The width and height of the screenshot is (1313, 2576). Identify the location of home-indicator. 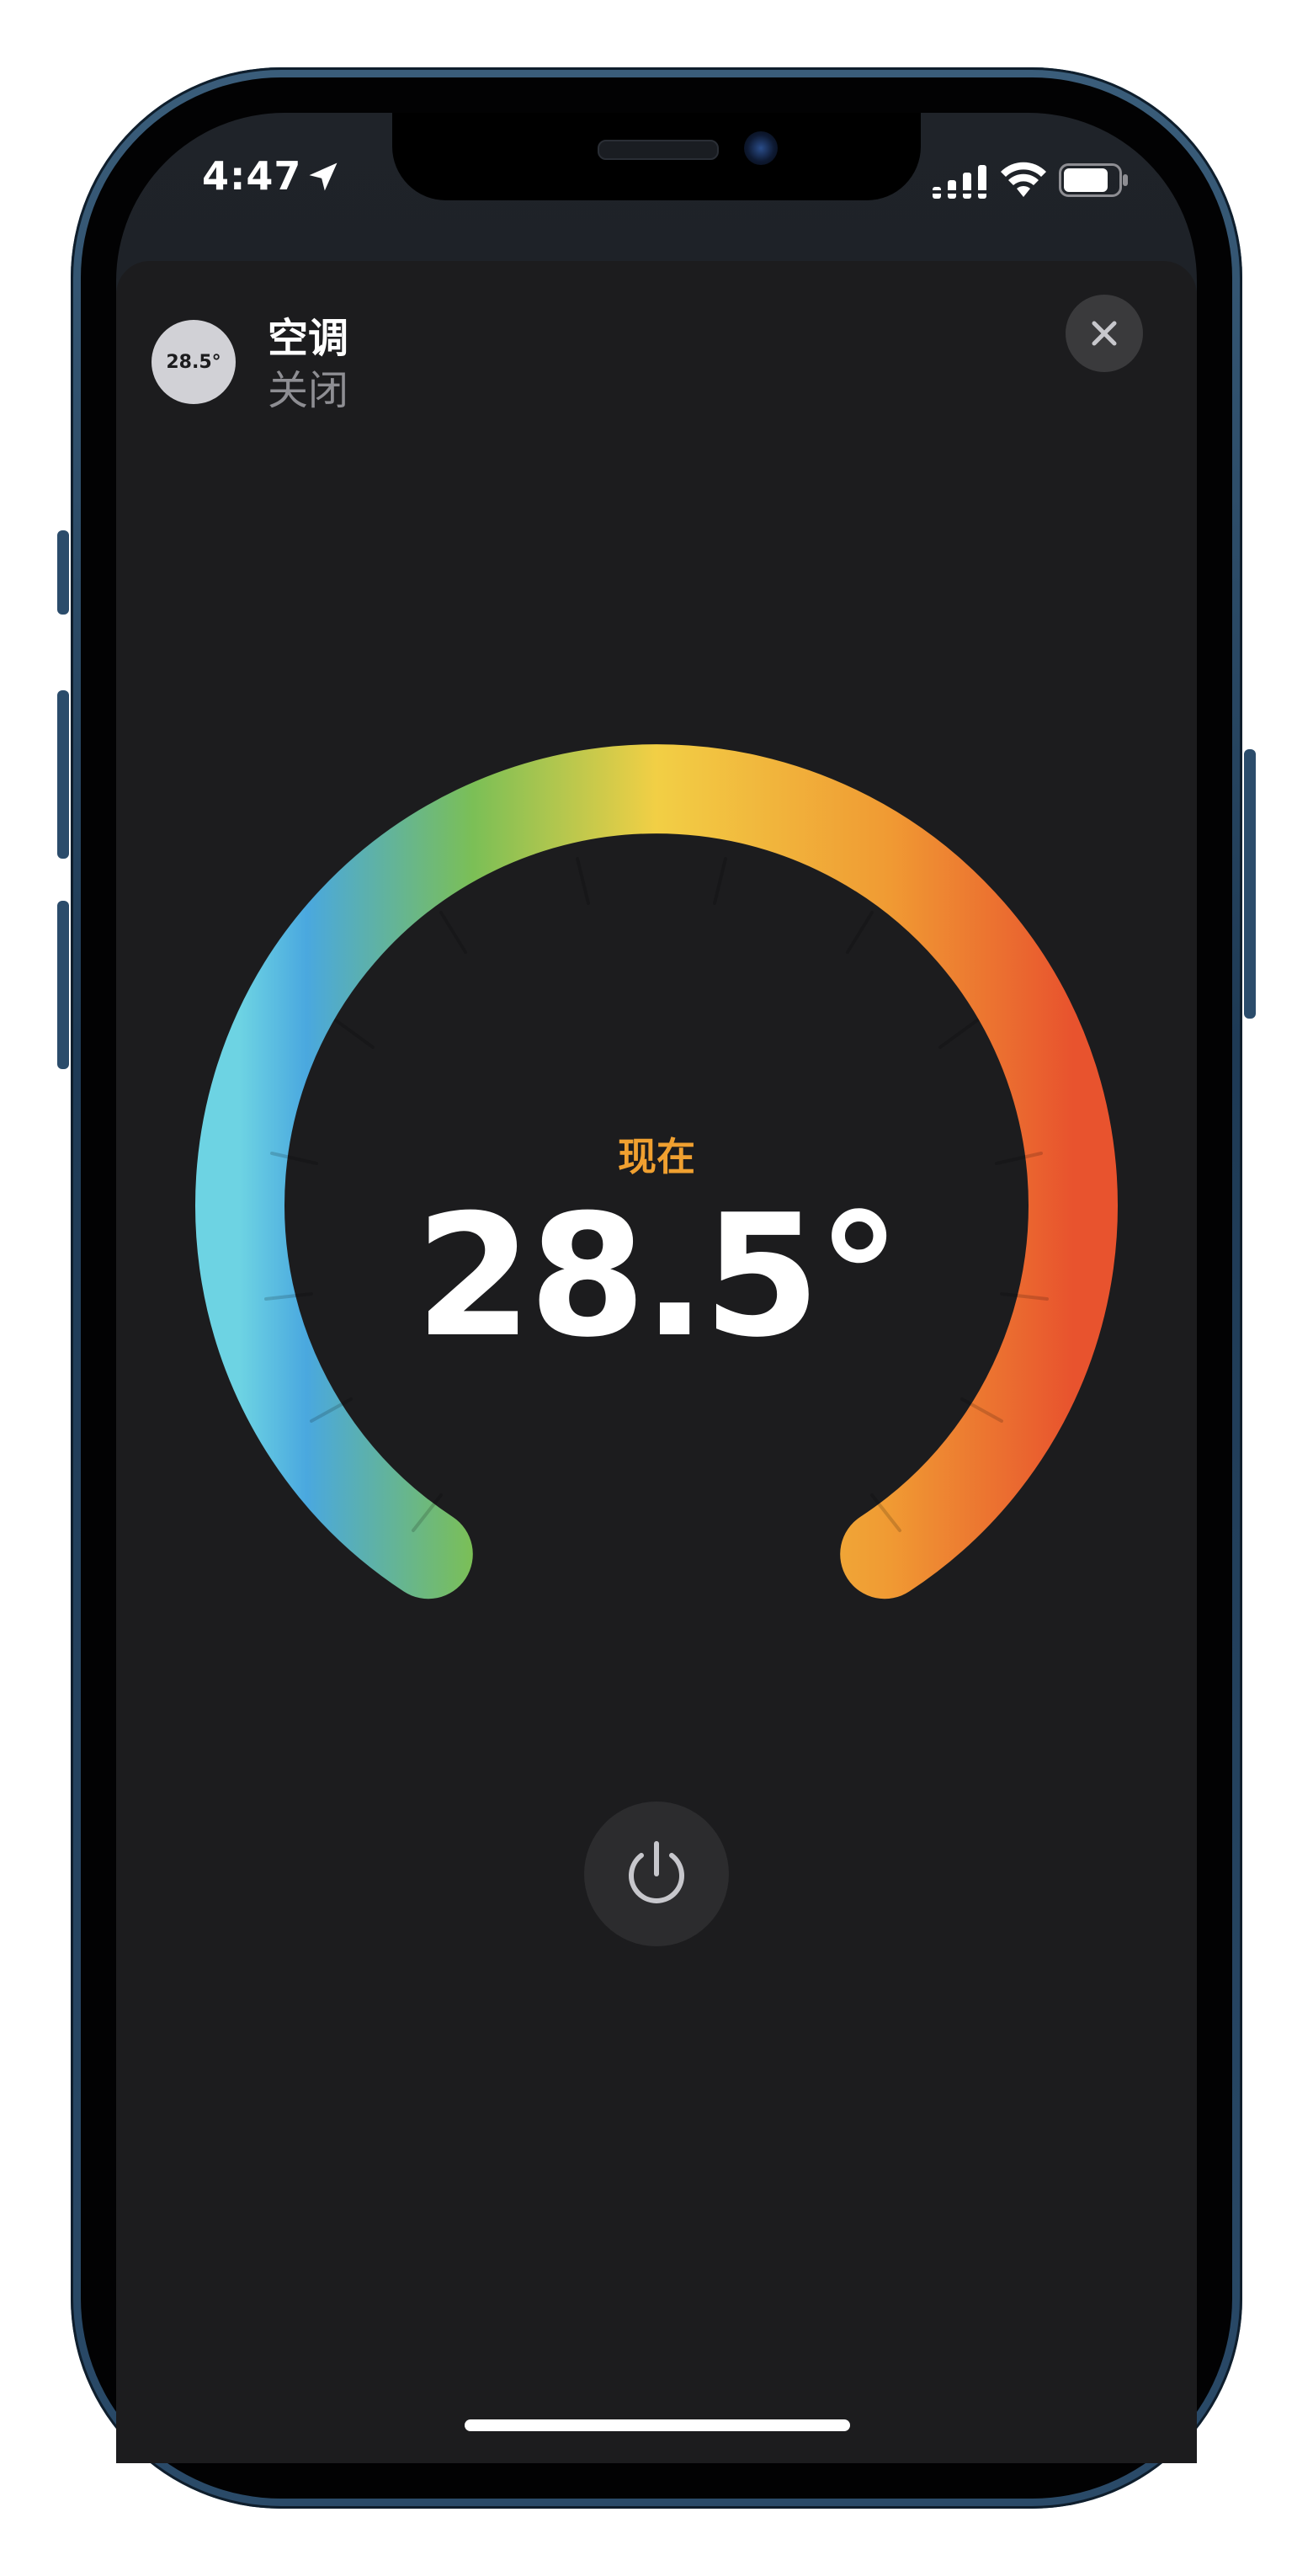
(657, 2425).